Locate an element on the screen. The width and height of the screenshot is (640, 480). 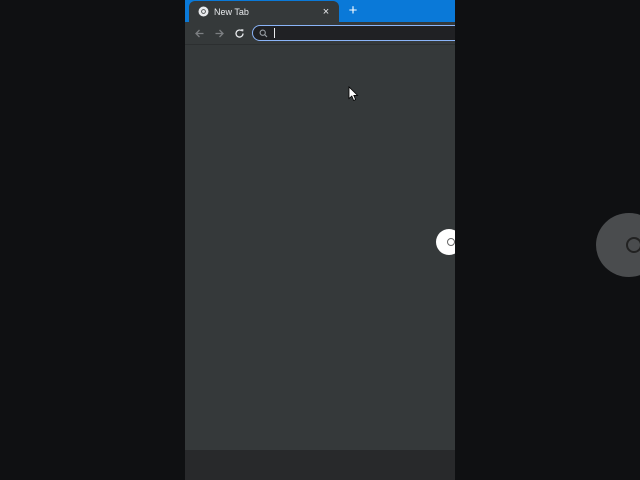
side-panel-button is located at coordinates (445, 242).